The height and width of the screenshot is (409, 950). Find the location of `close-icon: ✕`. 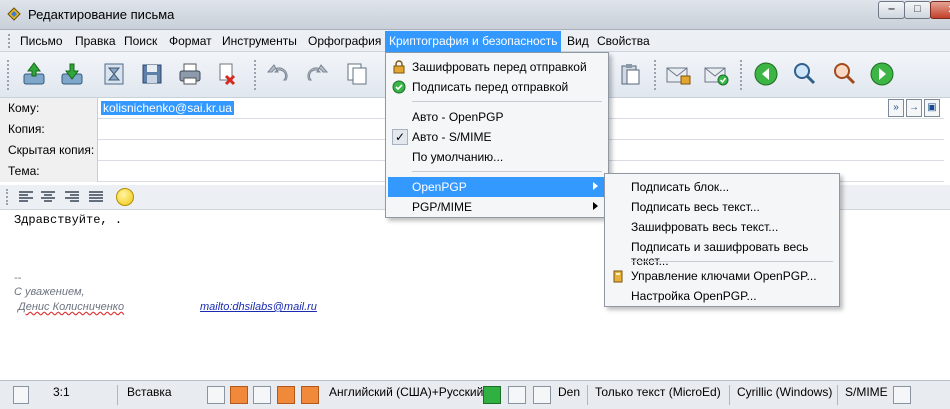

close-icon: ✕ is located at coordinates (940, 9).